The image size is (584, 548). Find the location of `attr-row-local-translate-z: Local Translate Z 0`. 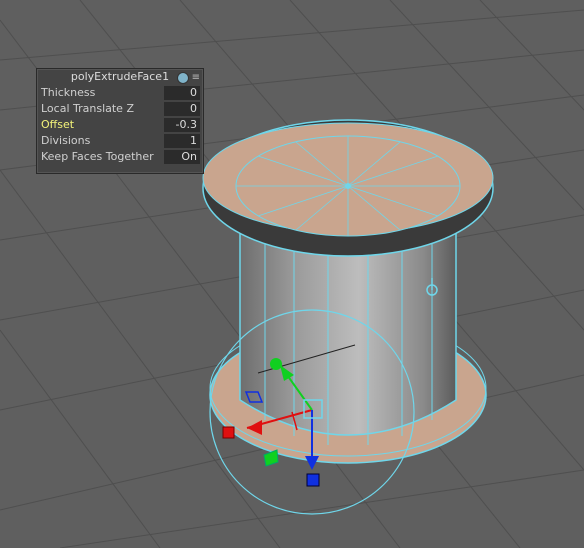

attr-row-local-translate-z: Local Translate Z 0 is located at coordinates (120, 109).